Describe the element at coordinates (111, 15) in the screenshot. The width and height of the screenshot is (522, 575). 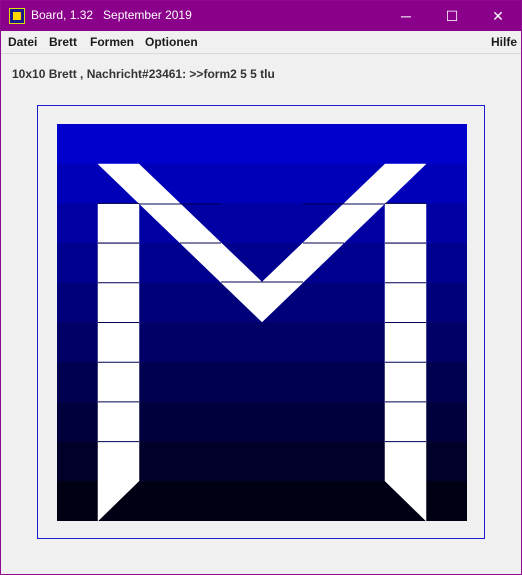
I see `window-title: Board, 1.32 September 2019` at that location.